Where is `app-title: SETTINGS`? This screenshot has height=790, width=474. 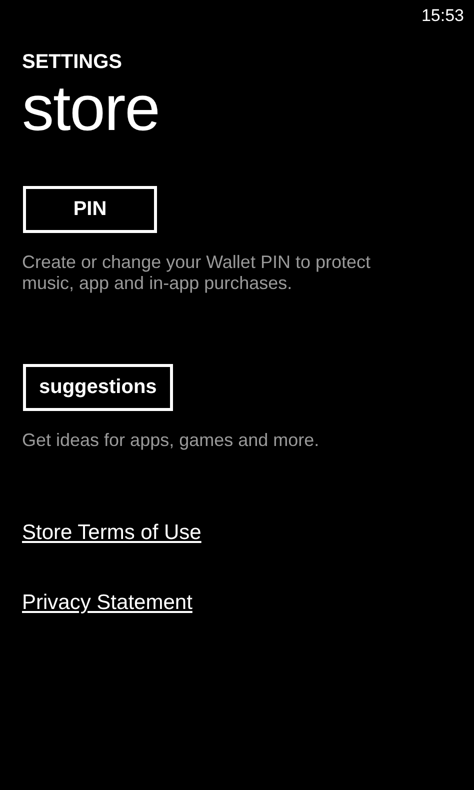
app-title: SETTINGS is located at coordinates (73, 62).